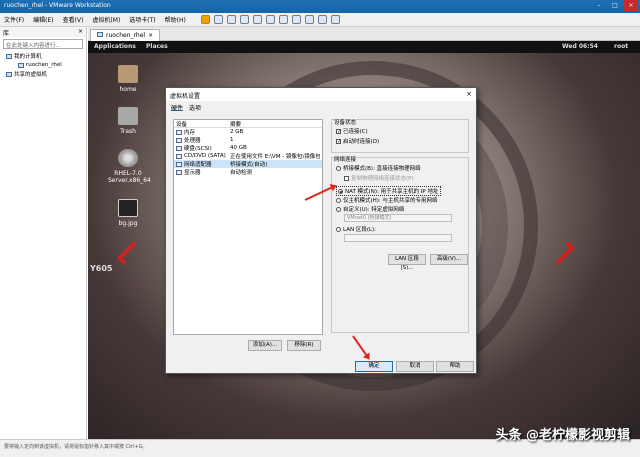 This screenshot has height=457, width=640. What do you see at coordinates (244, 19) in the screenshot?
I see `revert-snapshot-icon` at bounding box center [244, 19].